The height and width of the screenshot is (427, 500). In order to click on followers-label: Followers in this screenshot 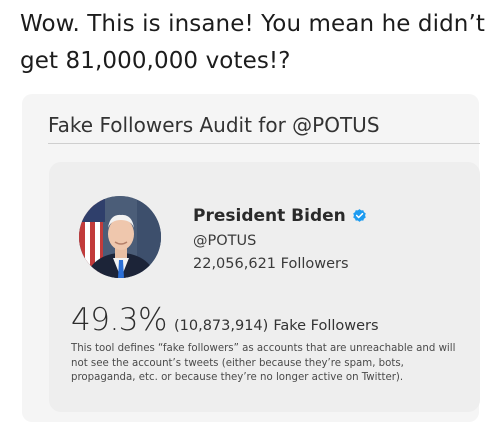, I will do `click(314, 264)`.